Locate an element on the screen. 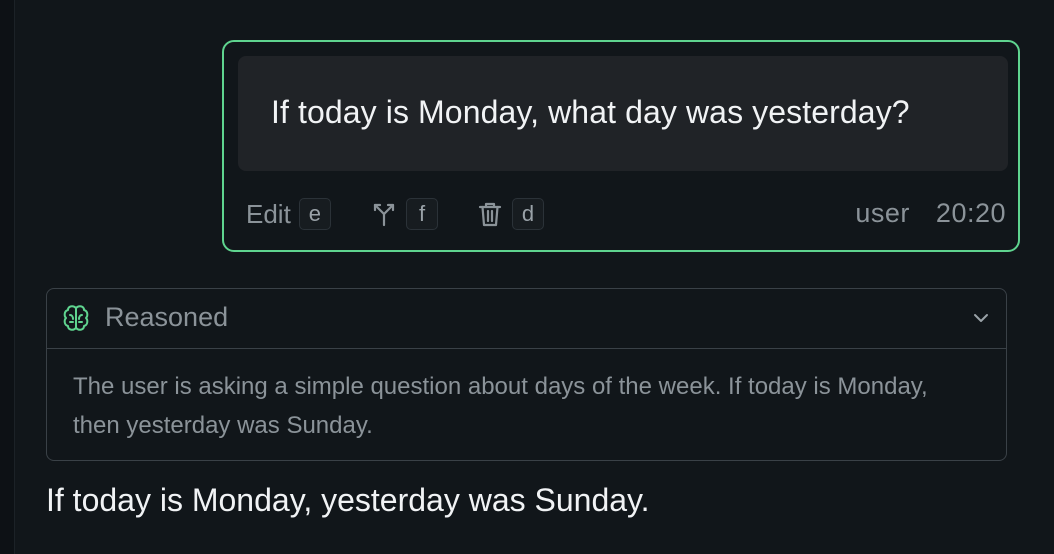  message-role: user is located at coordinates (882, 213).